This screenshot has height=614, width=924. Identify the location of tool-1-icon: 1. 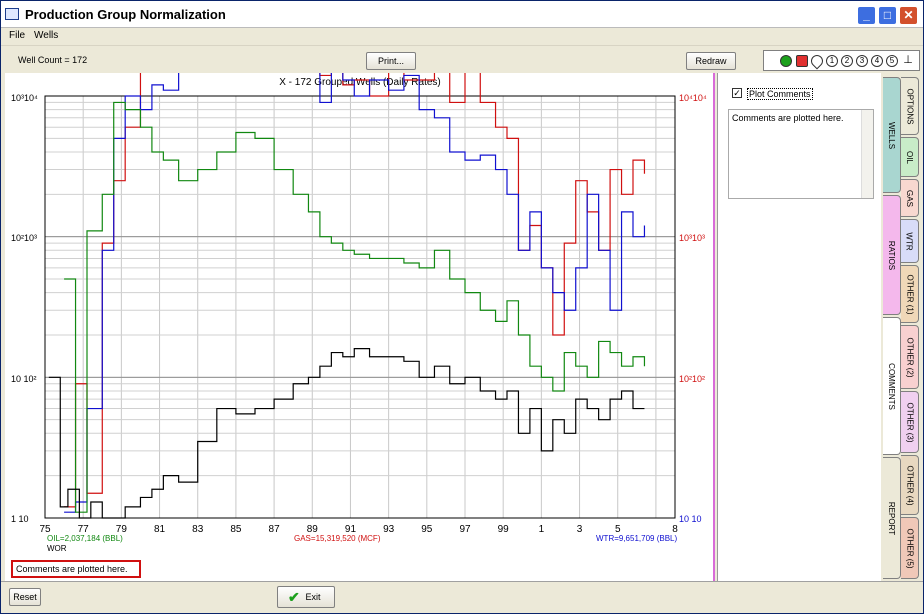
(832, 61).